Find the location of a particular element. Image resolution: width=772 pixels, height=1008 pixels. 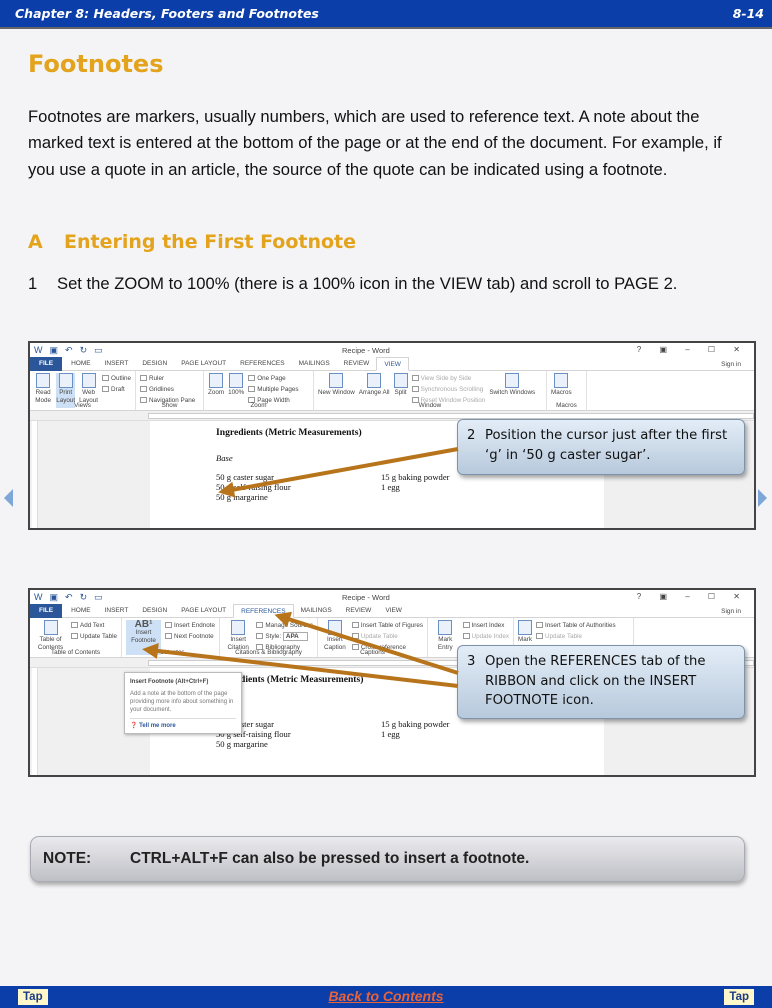

section-letter: A is located at coordinates (35, 242).